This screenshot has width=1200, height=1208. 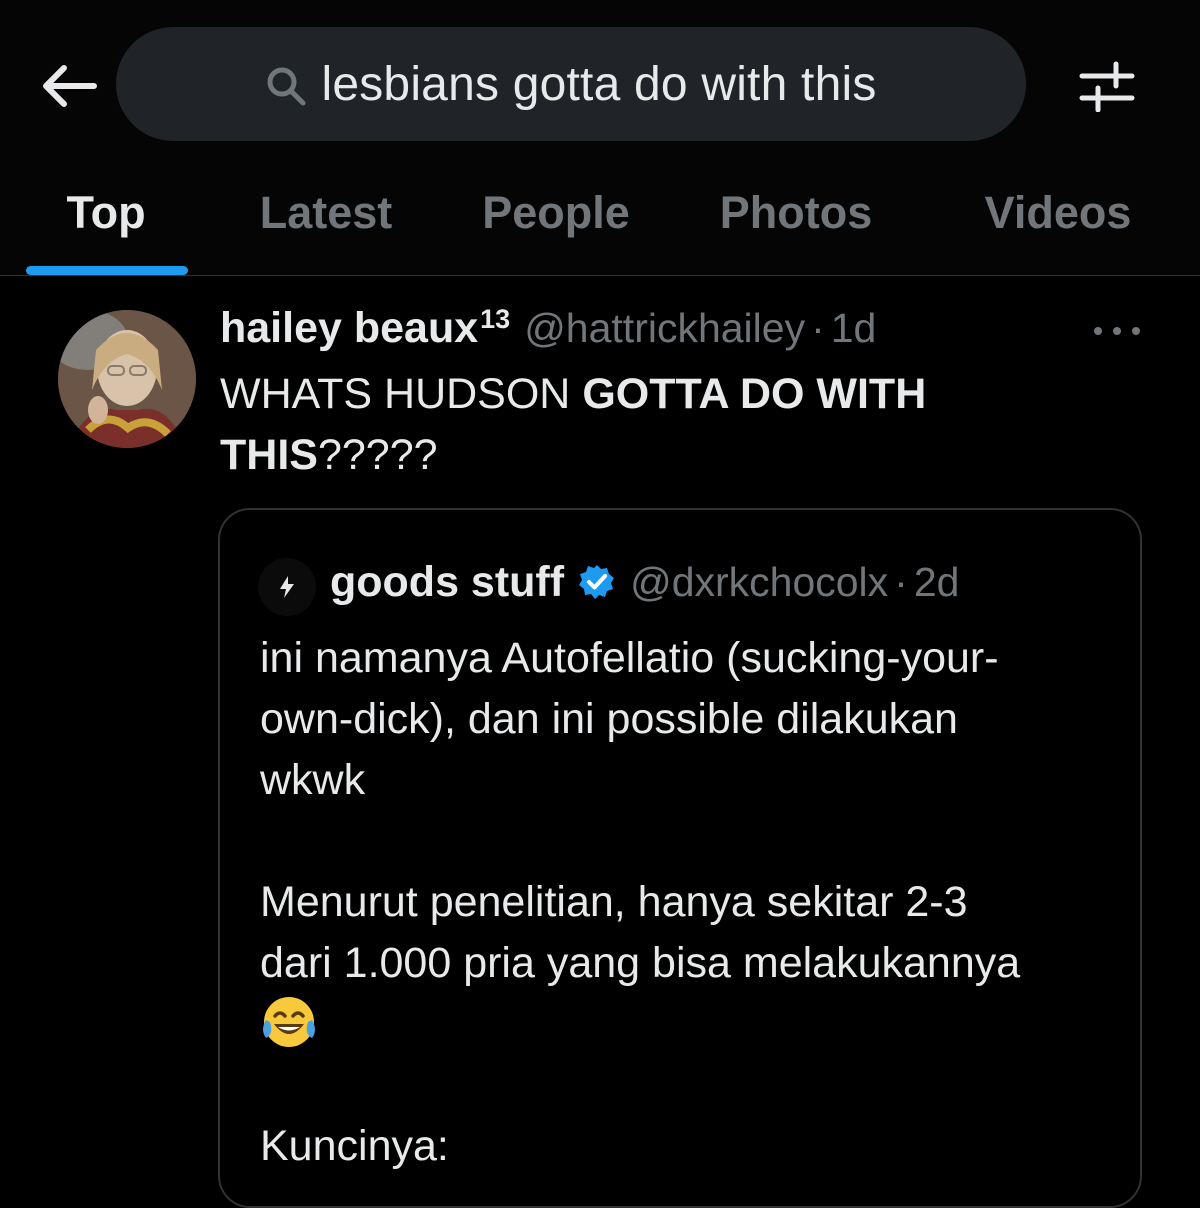 What do you see at coordinates (690, 1024) in the screenshot?
I see `emoji-line` at bounding box center [690, 1024].